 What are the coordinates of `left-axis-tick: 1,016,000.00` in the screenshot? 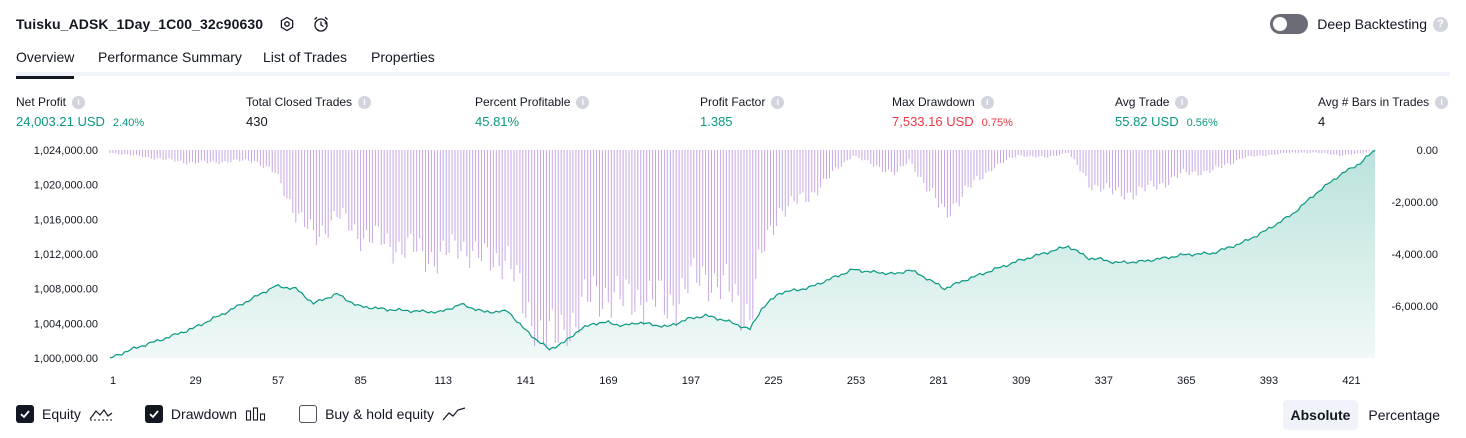 It's located at (66, 220).